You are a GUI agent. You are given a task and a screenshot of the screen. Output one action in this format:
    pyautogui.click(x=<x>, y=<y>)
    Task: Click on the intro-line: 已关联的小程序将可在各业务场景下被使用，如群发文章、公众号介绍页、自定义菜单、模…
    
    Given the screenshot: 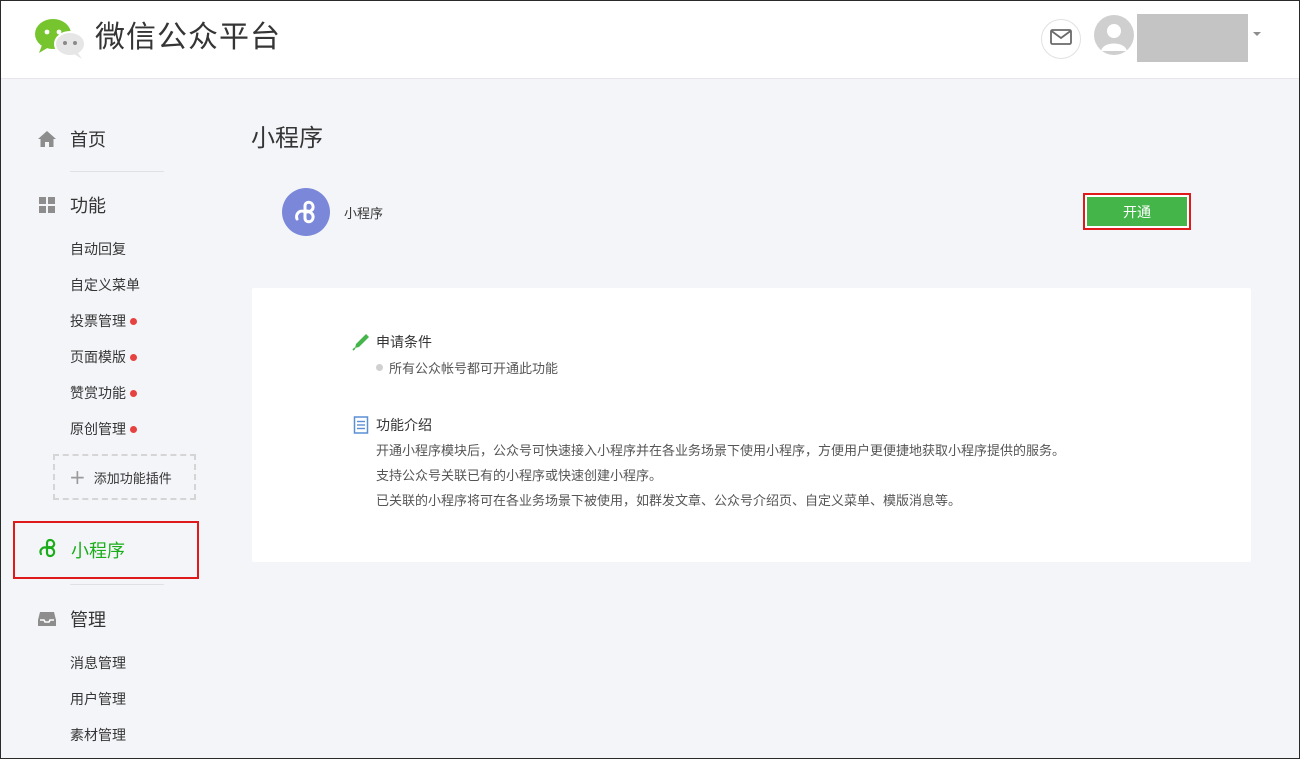 What is the action you would take?
    pyautogui.click(x=669, y=501)
    